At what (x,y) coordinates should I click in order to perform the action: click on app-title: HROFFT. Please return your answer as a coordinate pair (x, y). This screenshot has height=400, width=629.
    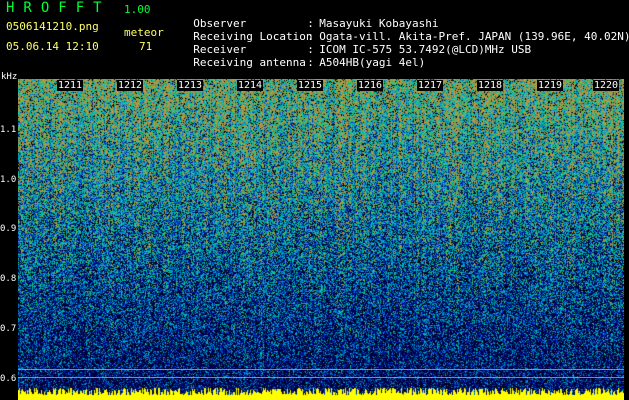
    Looking at the image, I should click on (58, 8).